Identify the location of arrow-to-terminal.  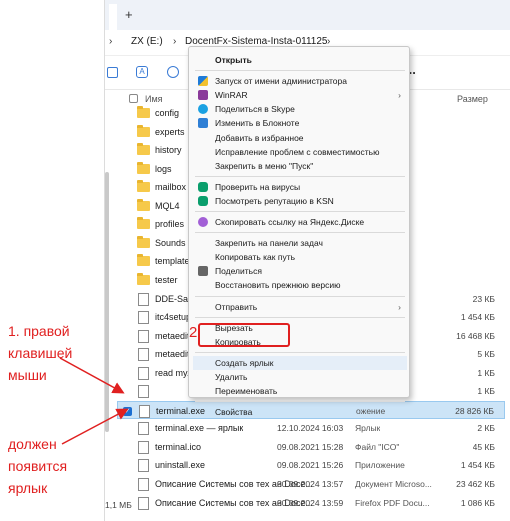
(92, 375).